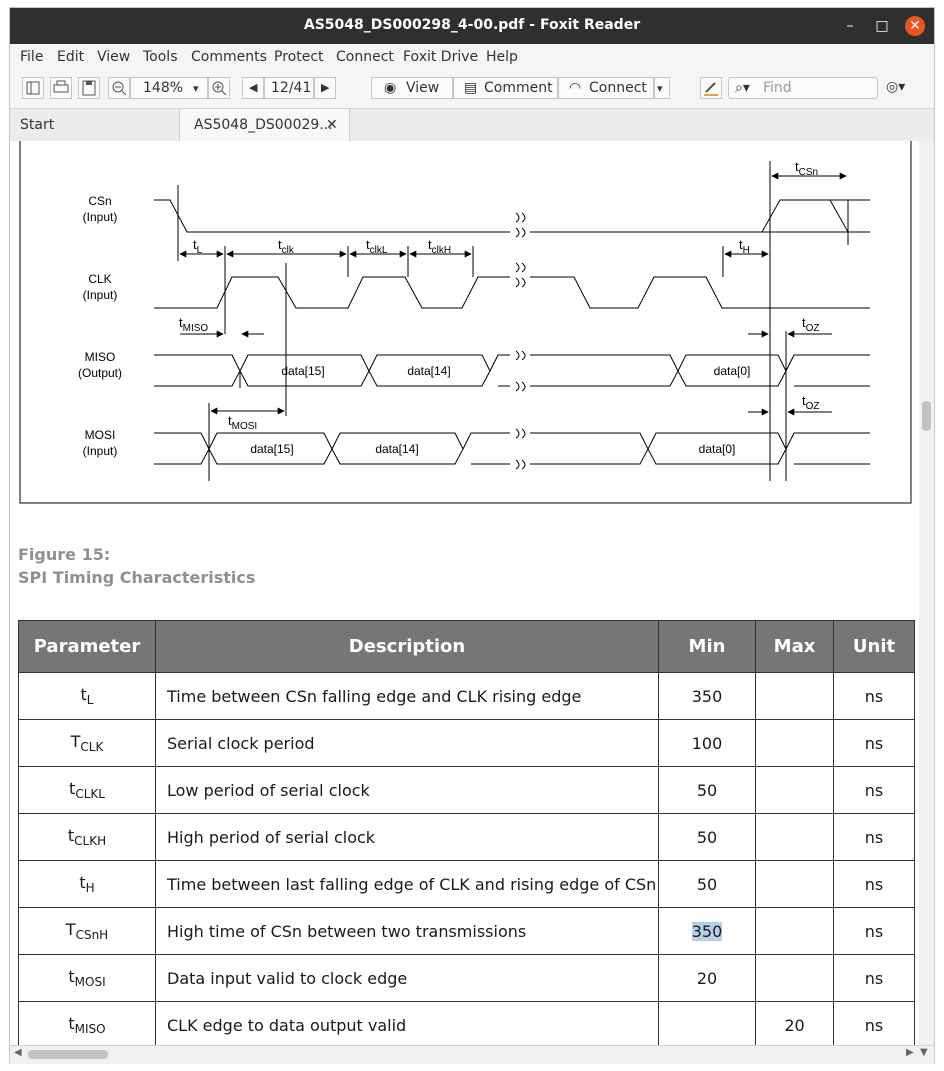 This screenshot has height=1071, width=944. I want to click on label-toz-miso: tOZ, so click(811, 324).